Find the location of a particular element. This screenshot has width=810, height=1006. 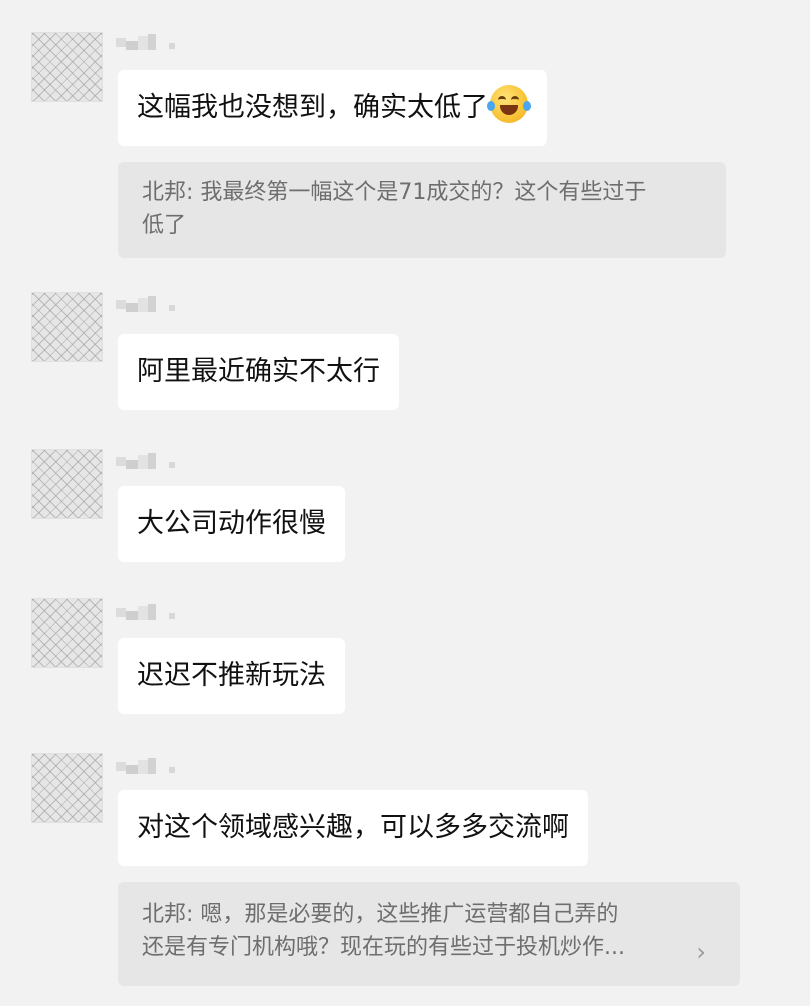

message-text: 这幅我也没想到，确实太低了 is located at coordinates (312, 107).